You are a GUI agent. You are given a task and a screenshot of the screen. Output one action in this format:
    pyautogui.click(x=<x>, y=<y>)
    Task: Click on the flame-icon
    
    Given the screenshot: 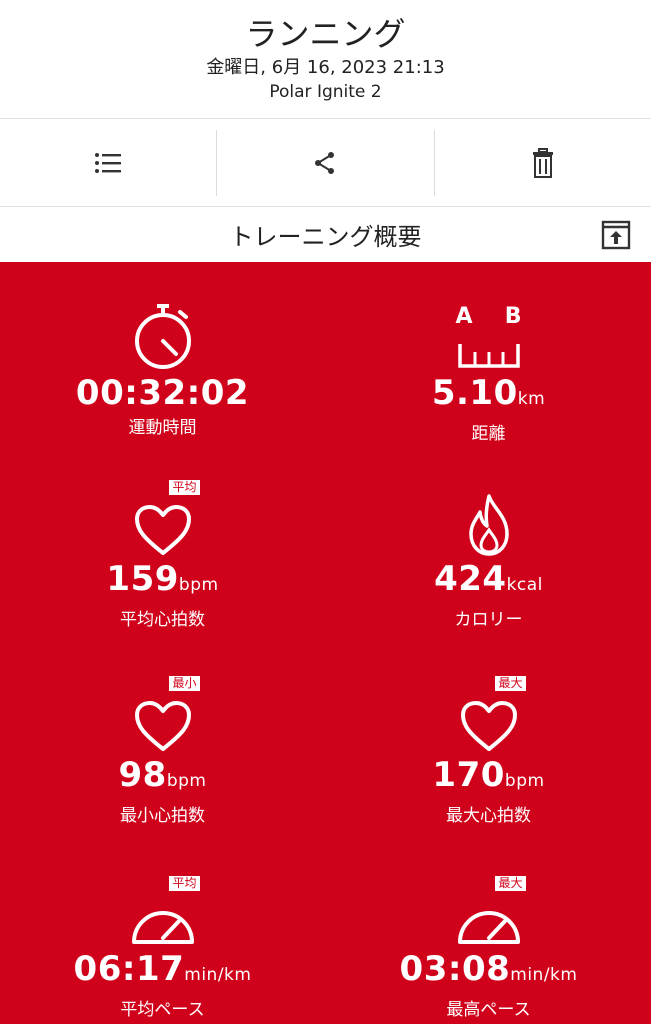 What is the action you would take?
    pyautogui.click(x=488, y=525)
    